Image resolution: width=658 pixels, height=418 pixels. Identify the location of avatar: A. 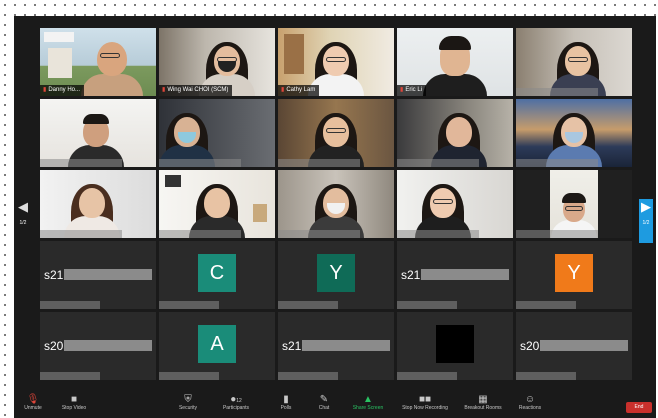
(217, 344).